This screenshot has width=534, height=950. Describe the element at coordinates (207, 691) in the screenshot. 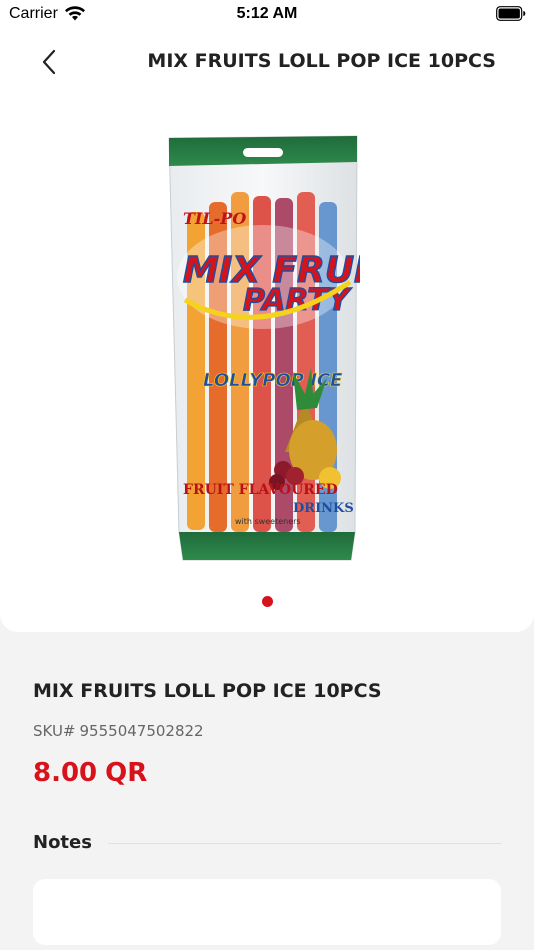

I see `product-name: MIX FRUITS LOLL POP ICE 10PCS` at that location.